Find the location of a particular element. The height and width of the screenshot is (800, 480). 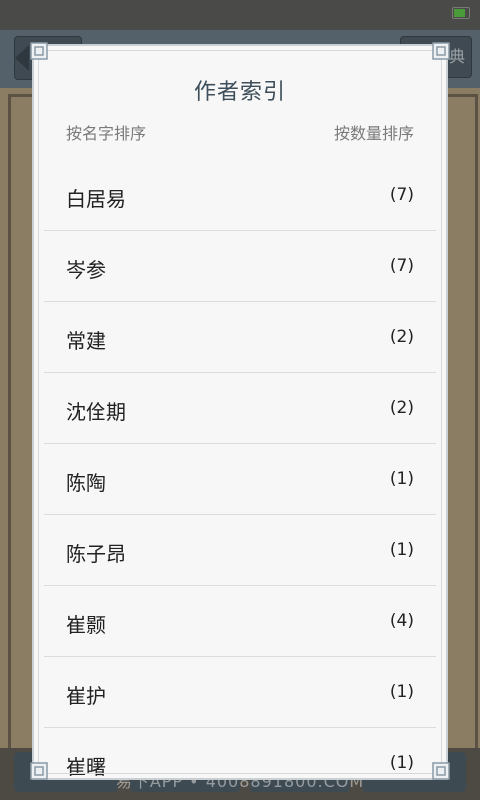

list-item: 陈子昂 (1) is located at coordinates (240, 550).